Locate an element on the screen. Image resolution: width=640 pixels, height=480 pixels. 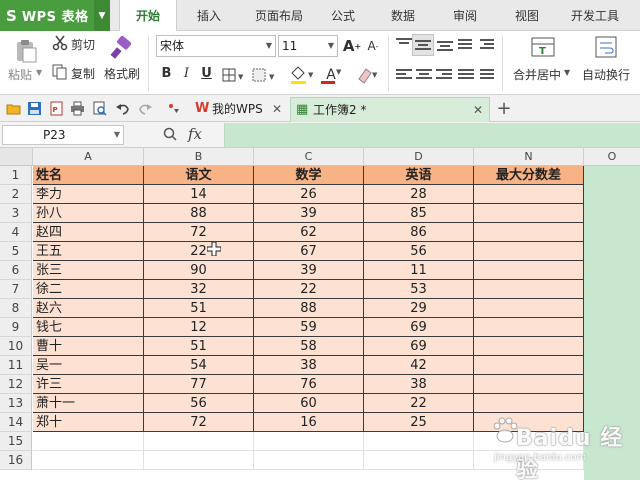
data-cell-c: 62 is located at coordinates (309, 232).